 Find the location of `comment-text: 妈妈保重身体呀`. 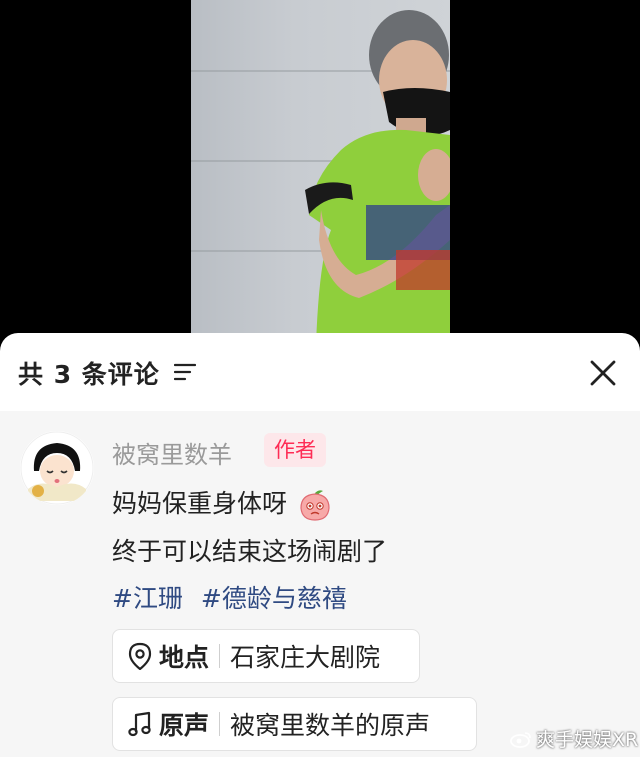

comment-text: 妈妈保重身体呀 is located at coordinates (200, 503).